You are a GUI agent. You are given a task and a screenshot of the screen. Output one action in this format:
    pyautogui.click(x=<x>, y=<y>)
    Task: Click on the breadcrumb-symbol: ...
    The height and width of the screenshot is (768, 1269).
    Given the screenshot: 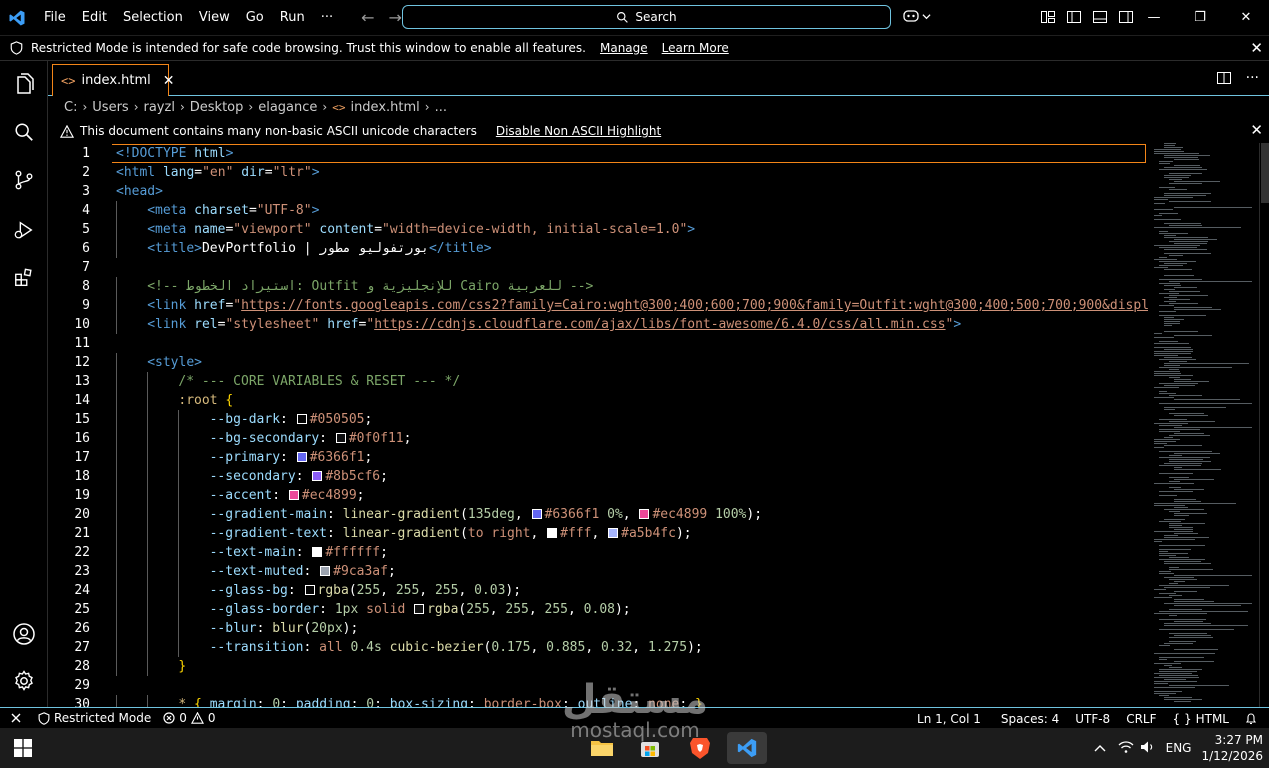 What is the action you would take?
    pyautogui.click(x=441, y=107)
    